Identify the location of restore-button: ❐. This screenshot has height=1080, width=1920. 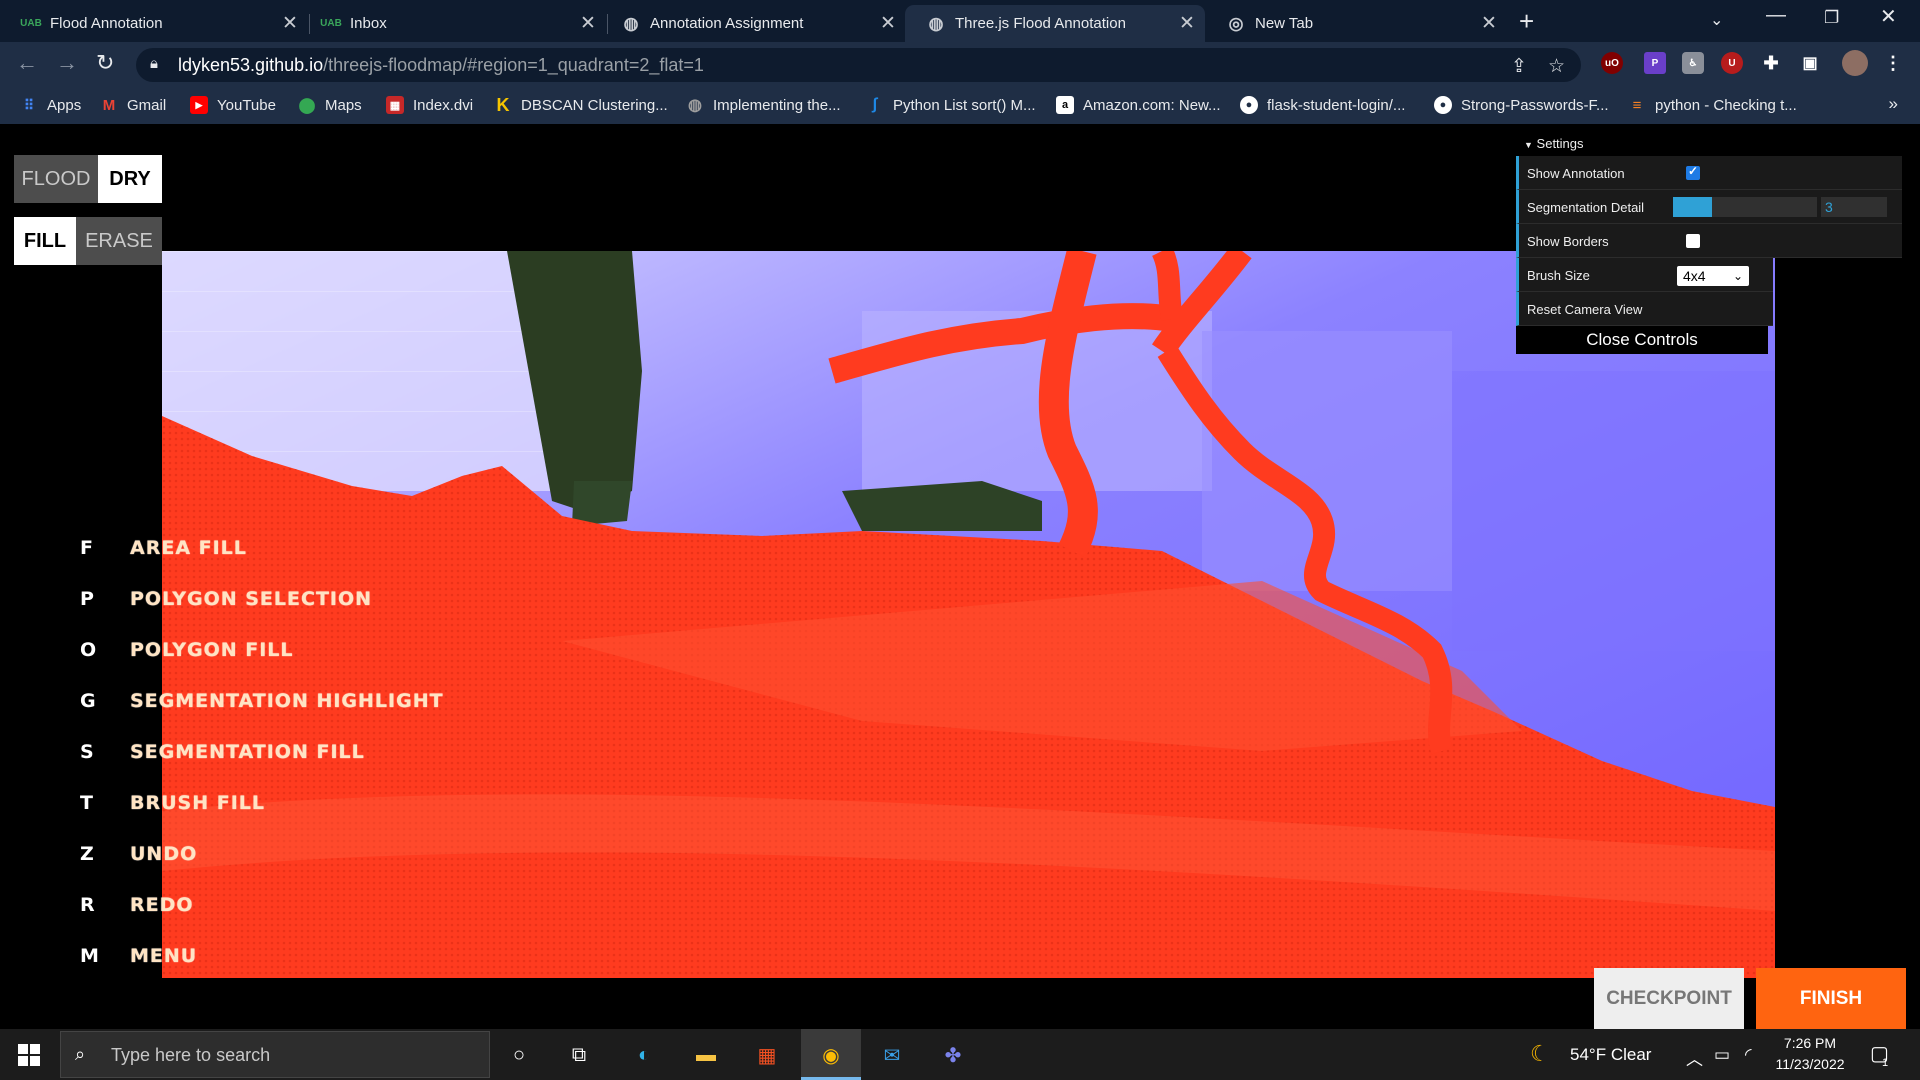
(1831, 18).